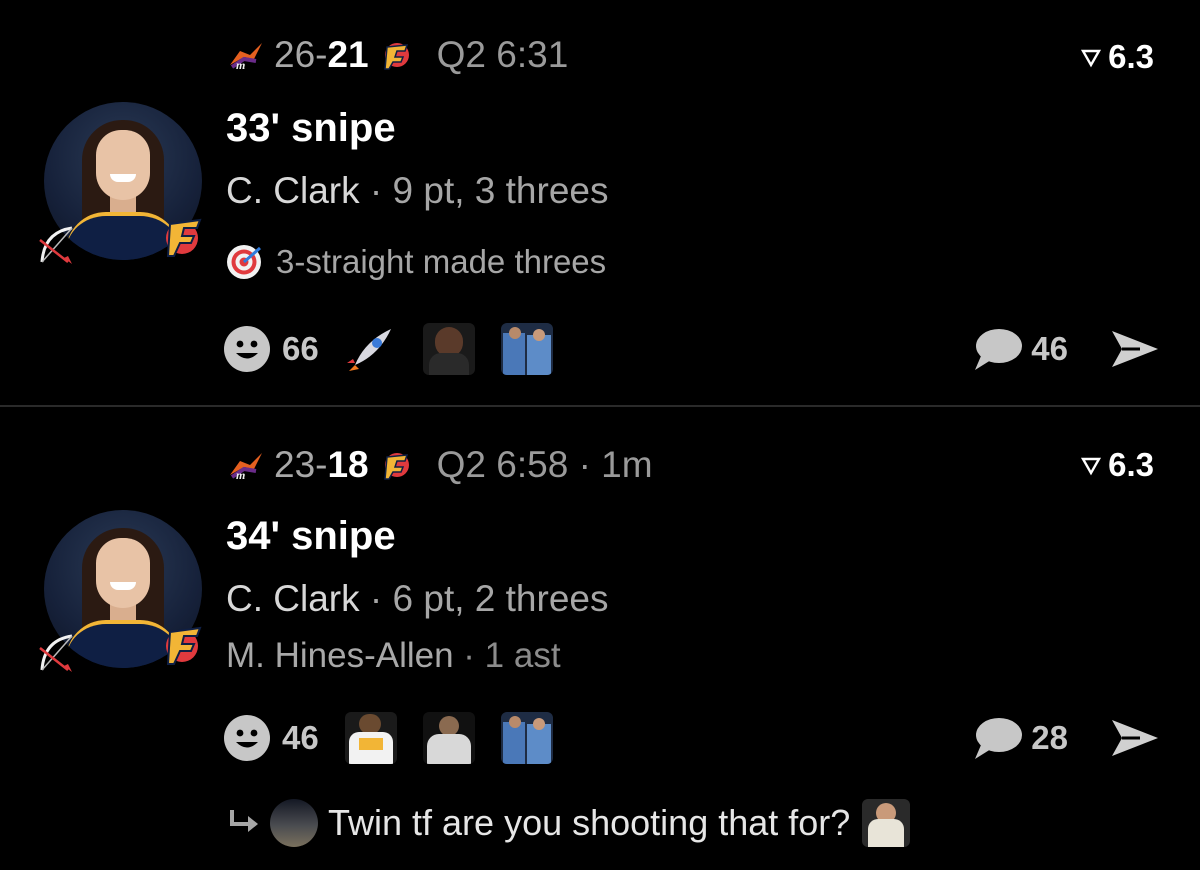 This screenshot has height=870, width=1200. Describe the element at coordinates (1049, 349) in the screenshot. I see `comment-count: 46` at that location.